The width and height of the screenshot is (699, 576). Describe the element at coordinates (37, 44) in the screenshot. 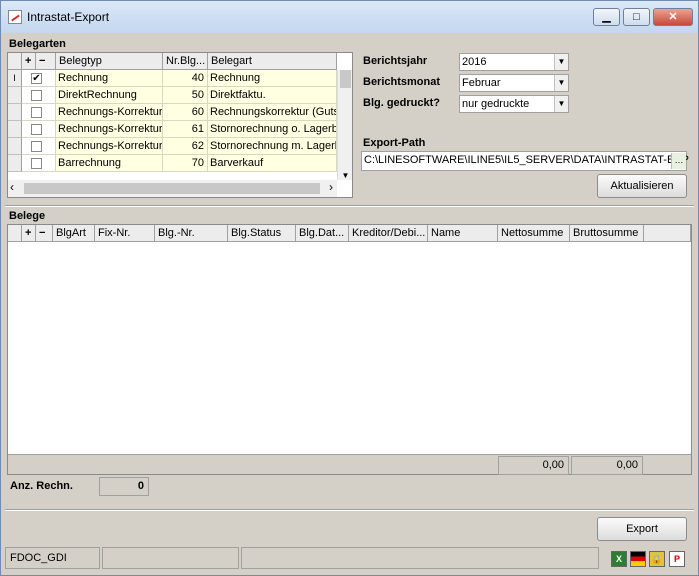

I see `belegarten-label: Belegarten` at that location.